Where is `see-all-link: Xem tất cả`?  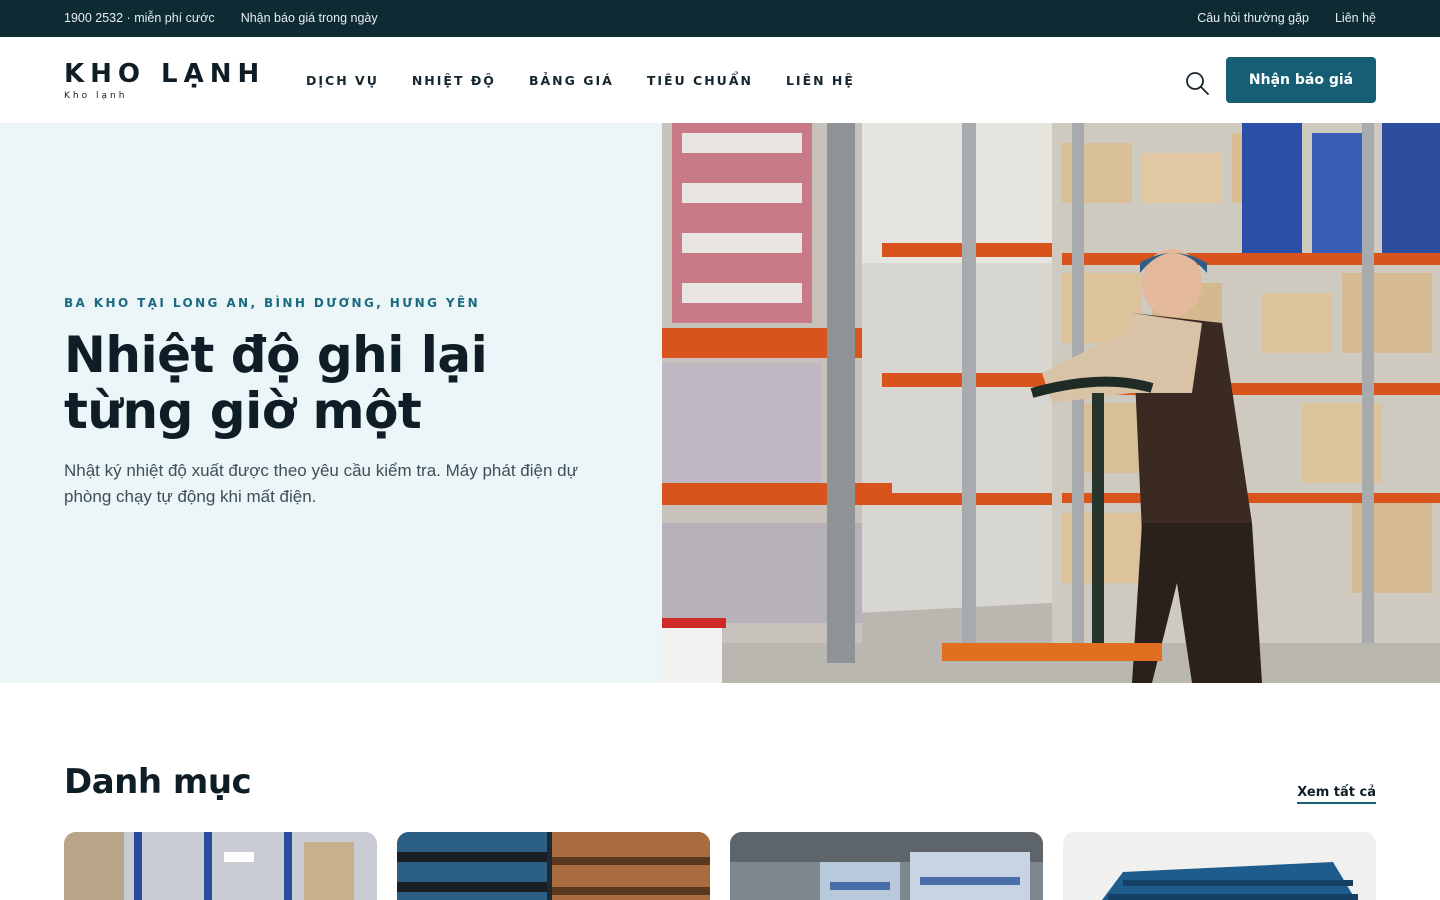
see-all-link: Xem tất cả is located at coordinates (1336, 794).